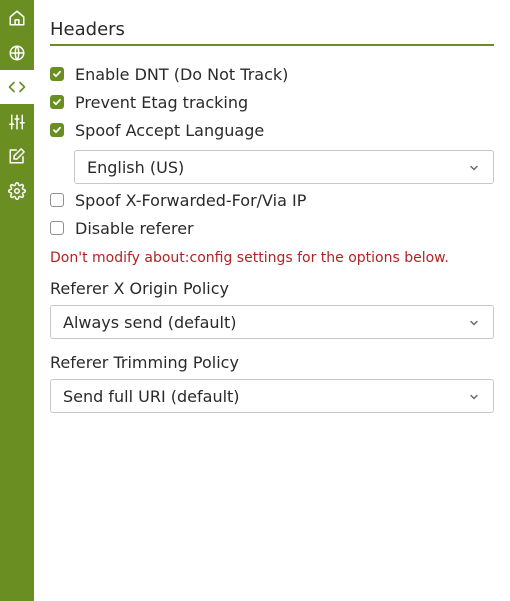 This screenshot has width=510, height=601. I want to click on spoof-x-forwarded-checkbox, so click(57, 200).